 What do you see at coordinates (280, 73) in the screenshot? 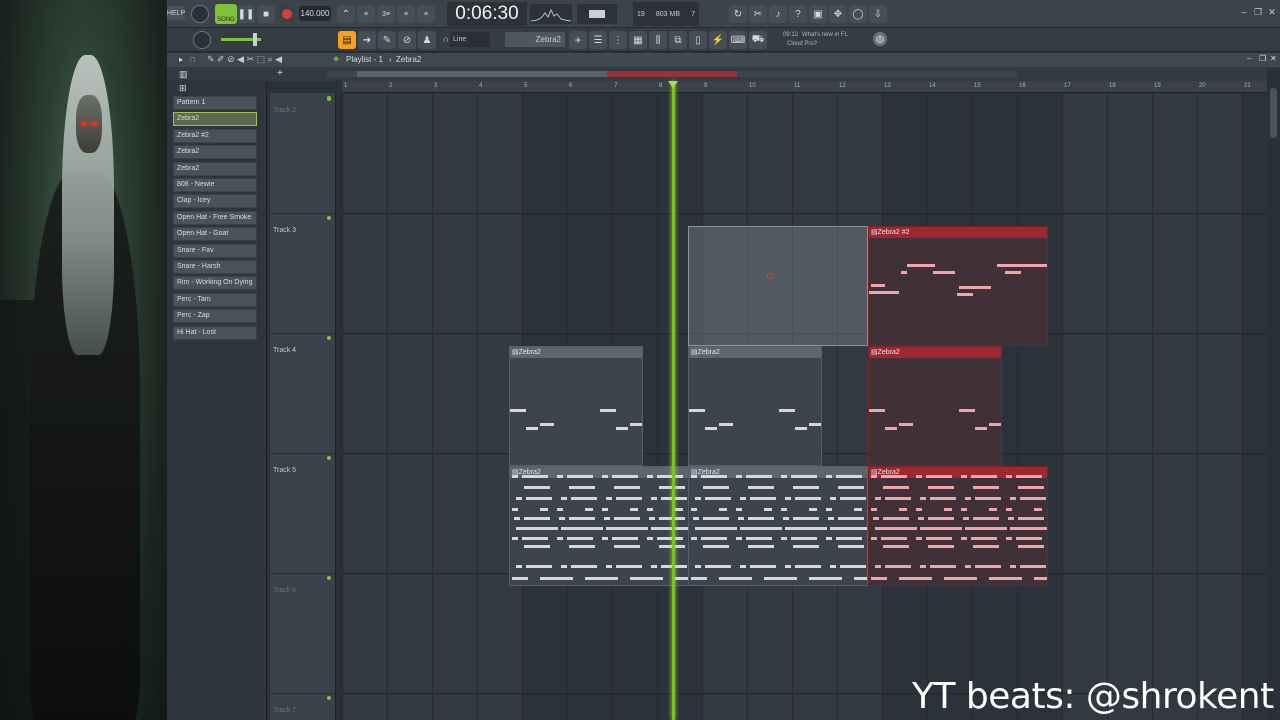
I see `add-track-icon: +` at bounding box center [280, 73].